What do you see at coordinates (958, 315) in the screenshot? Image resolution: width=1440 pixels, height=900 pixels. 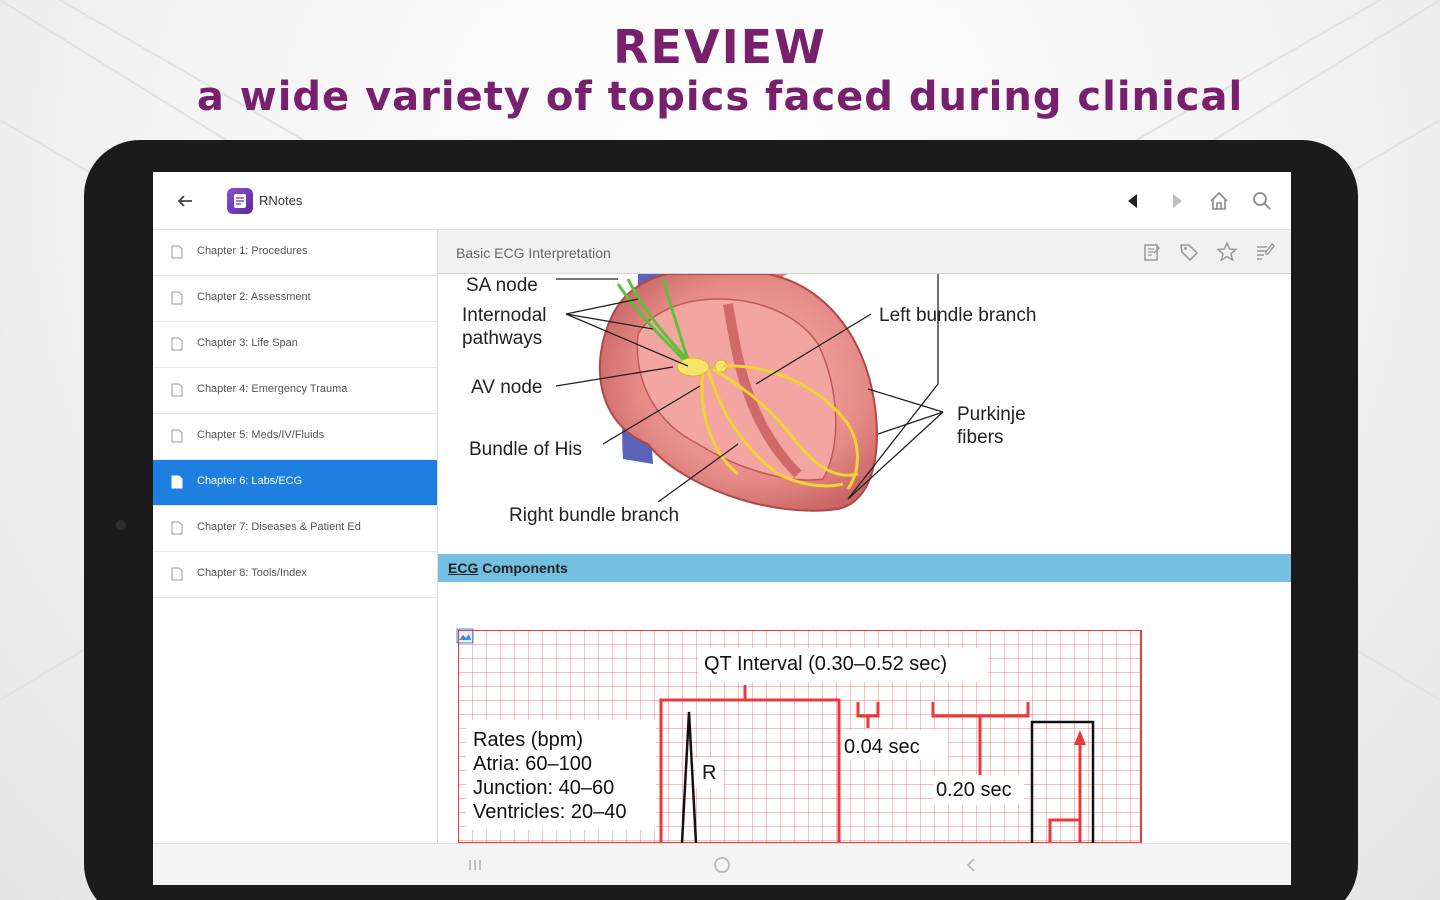 I see `label-left-bundle-branch: Left bundle branch` at bounding box center [958, 315].